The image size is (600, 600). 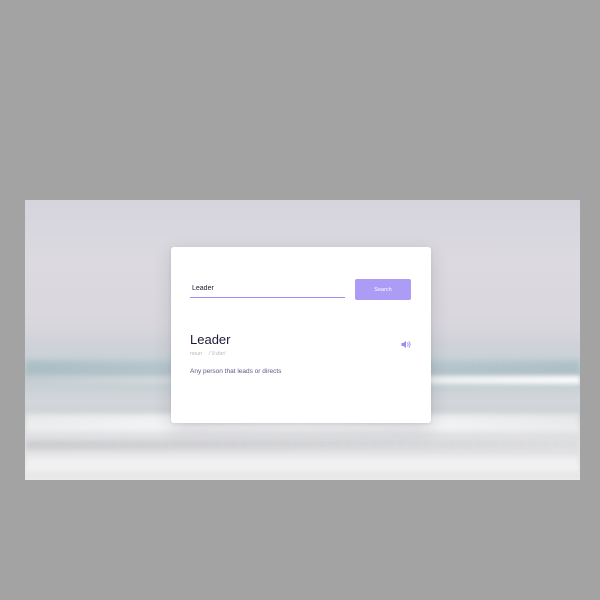 What do you see at coordinates (236, 371) in the screenshot?
I see `definition-text: Any person that leads or directs` at bounding box center [236, 371].